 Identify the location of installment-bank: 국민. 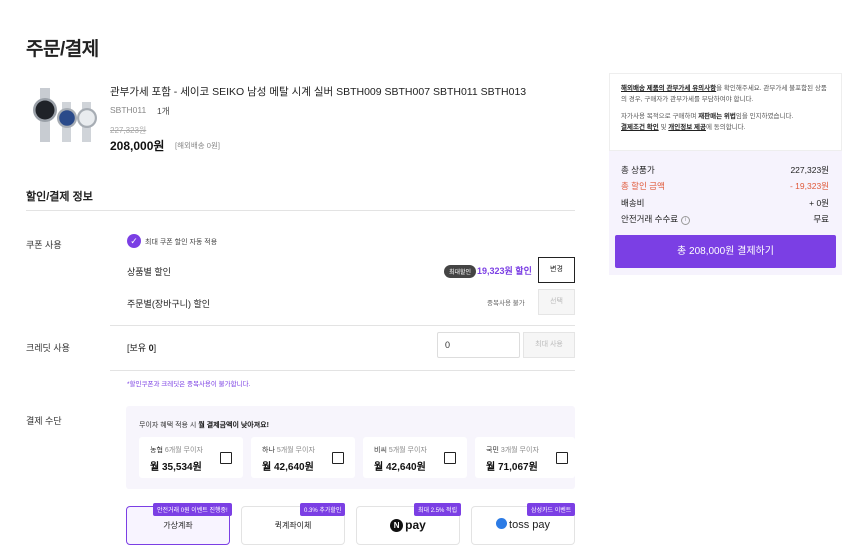
(492, 450).